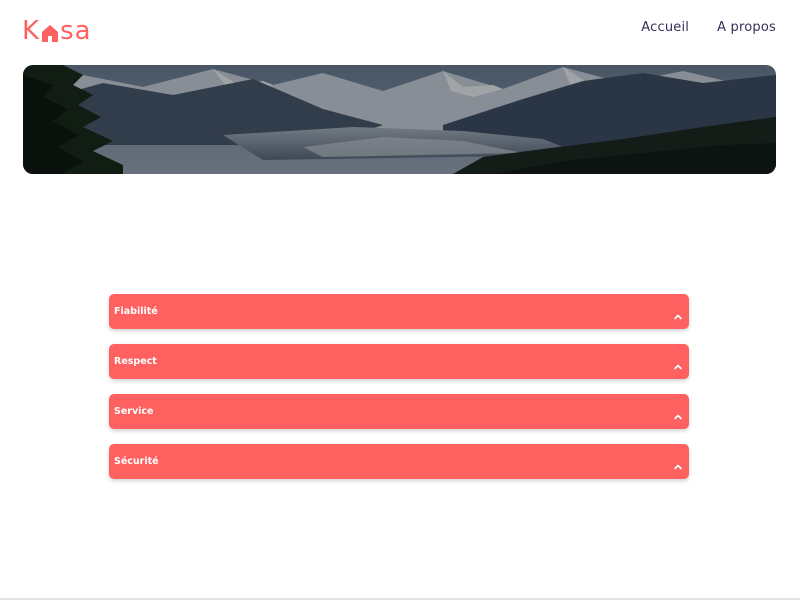  I want to click on main-nav: Accueil A propos, so click(708, 27).